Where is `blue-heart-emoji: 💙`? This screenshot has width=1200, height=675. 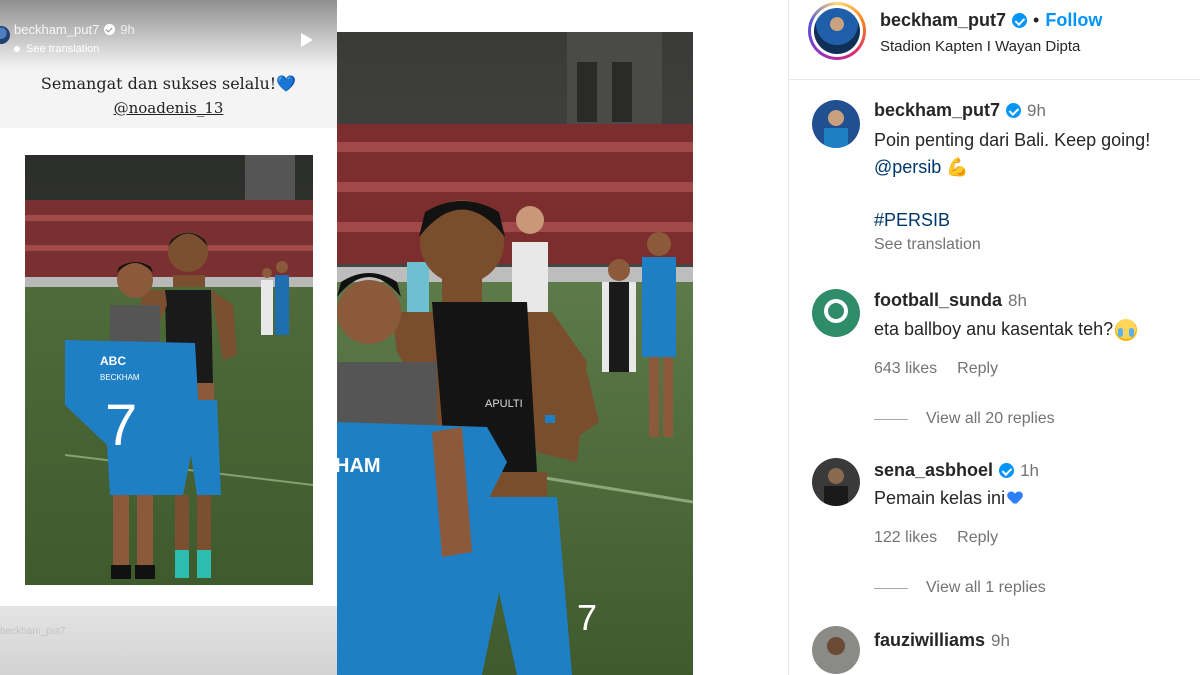
blue-heart-emoji: 💙 is located at coordinates (286, 83).